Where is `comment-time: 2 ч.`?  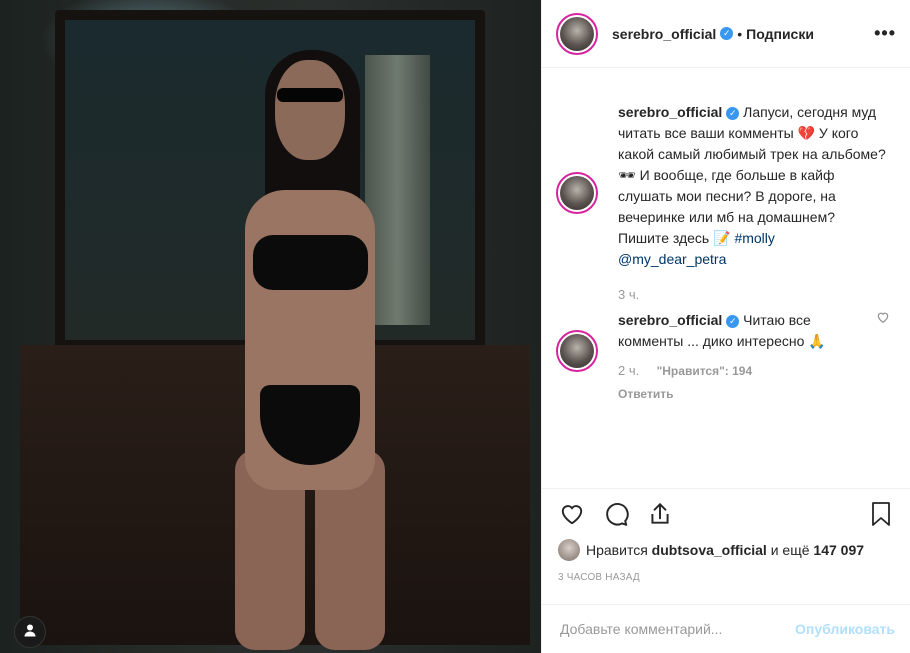
comment-time: 2 ч. is located at coordinates (628, 370).